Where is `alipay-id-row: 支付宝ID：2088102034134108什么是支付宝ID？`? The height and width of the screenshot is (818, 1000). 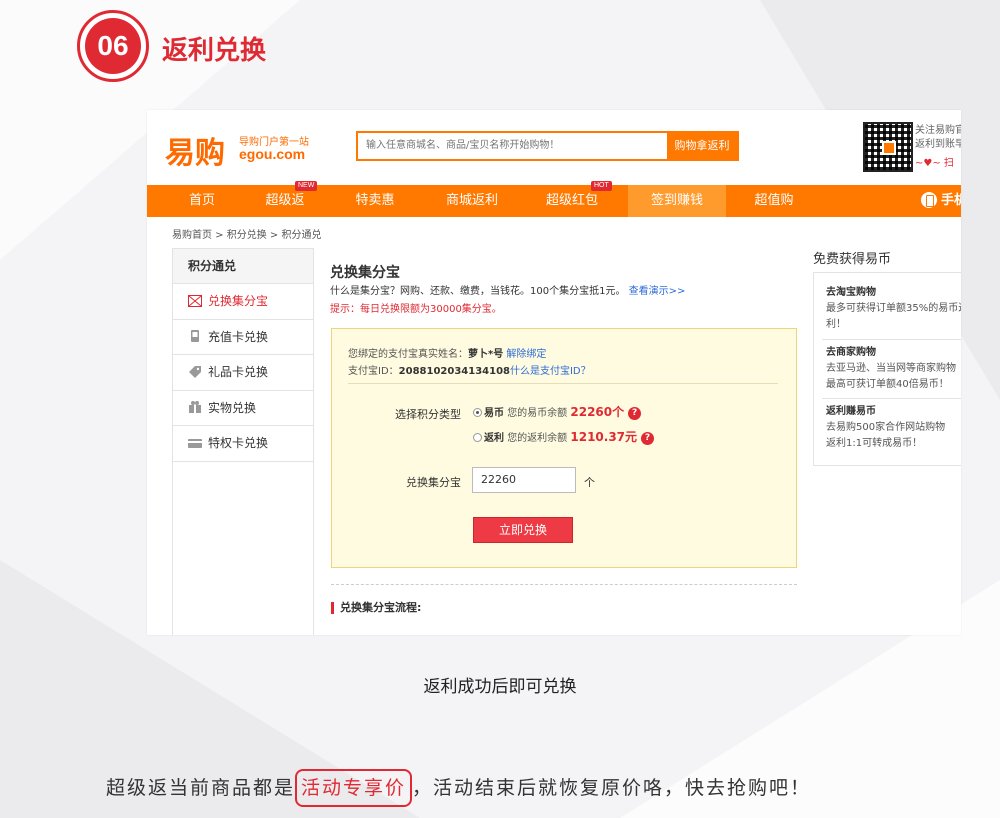 alipay-id-row: 支付宝ID：2088102034134108什么是支付宝ID？ is located at coordinates (469, 371).